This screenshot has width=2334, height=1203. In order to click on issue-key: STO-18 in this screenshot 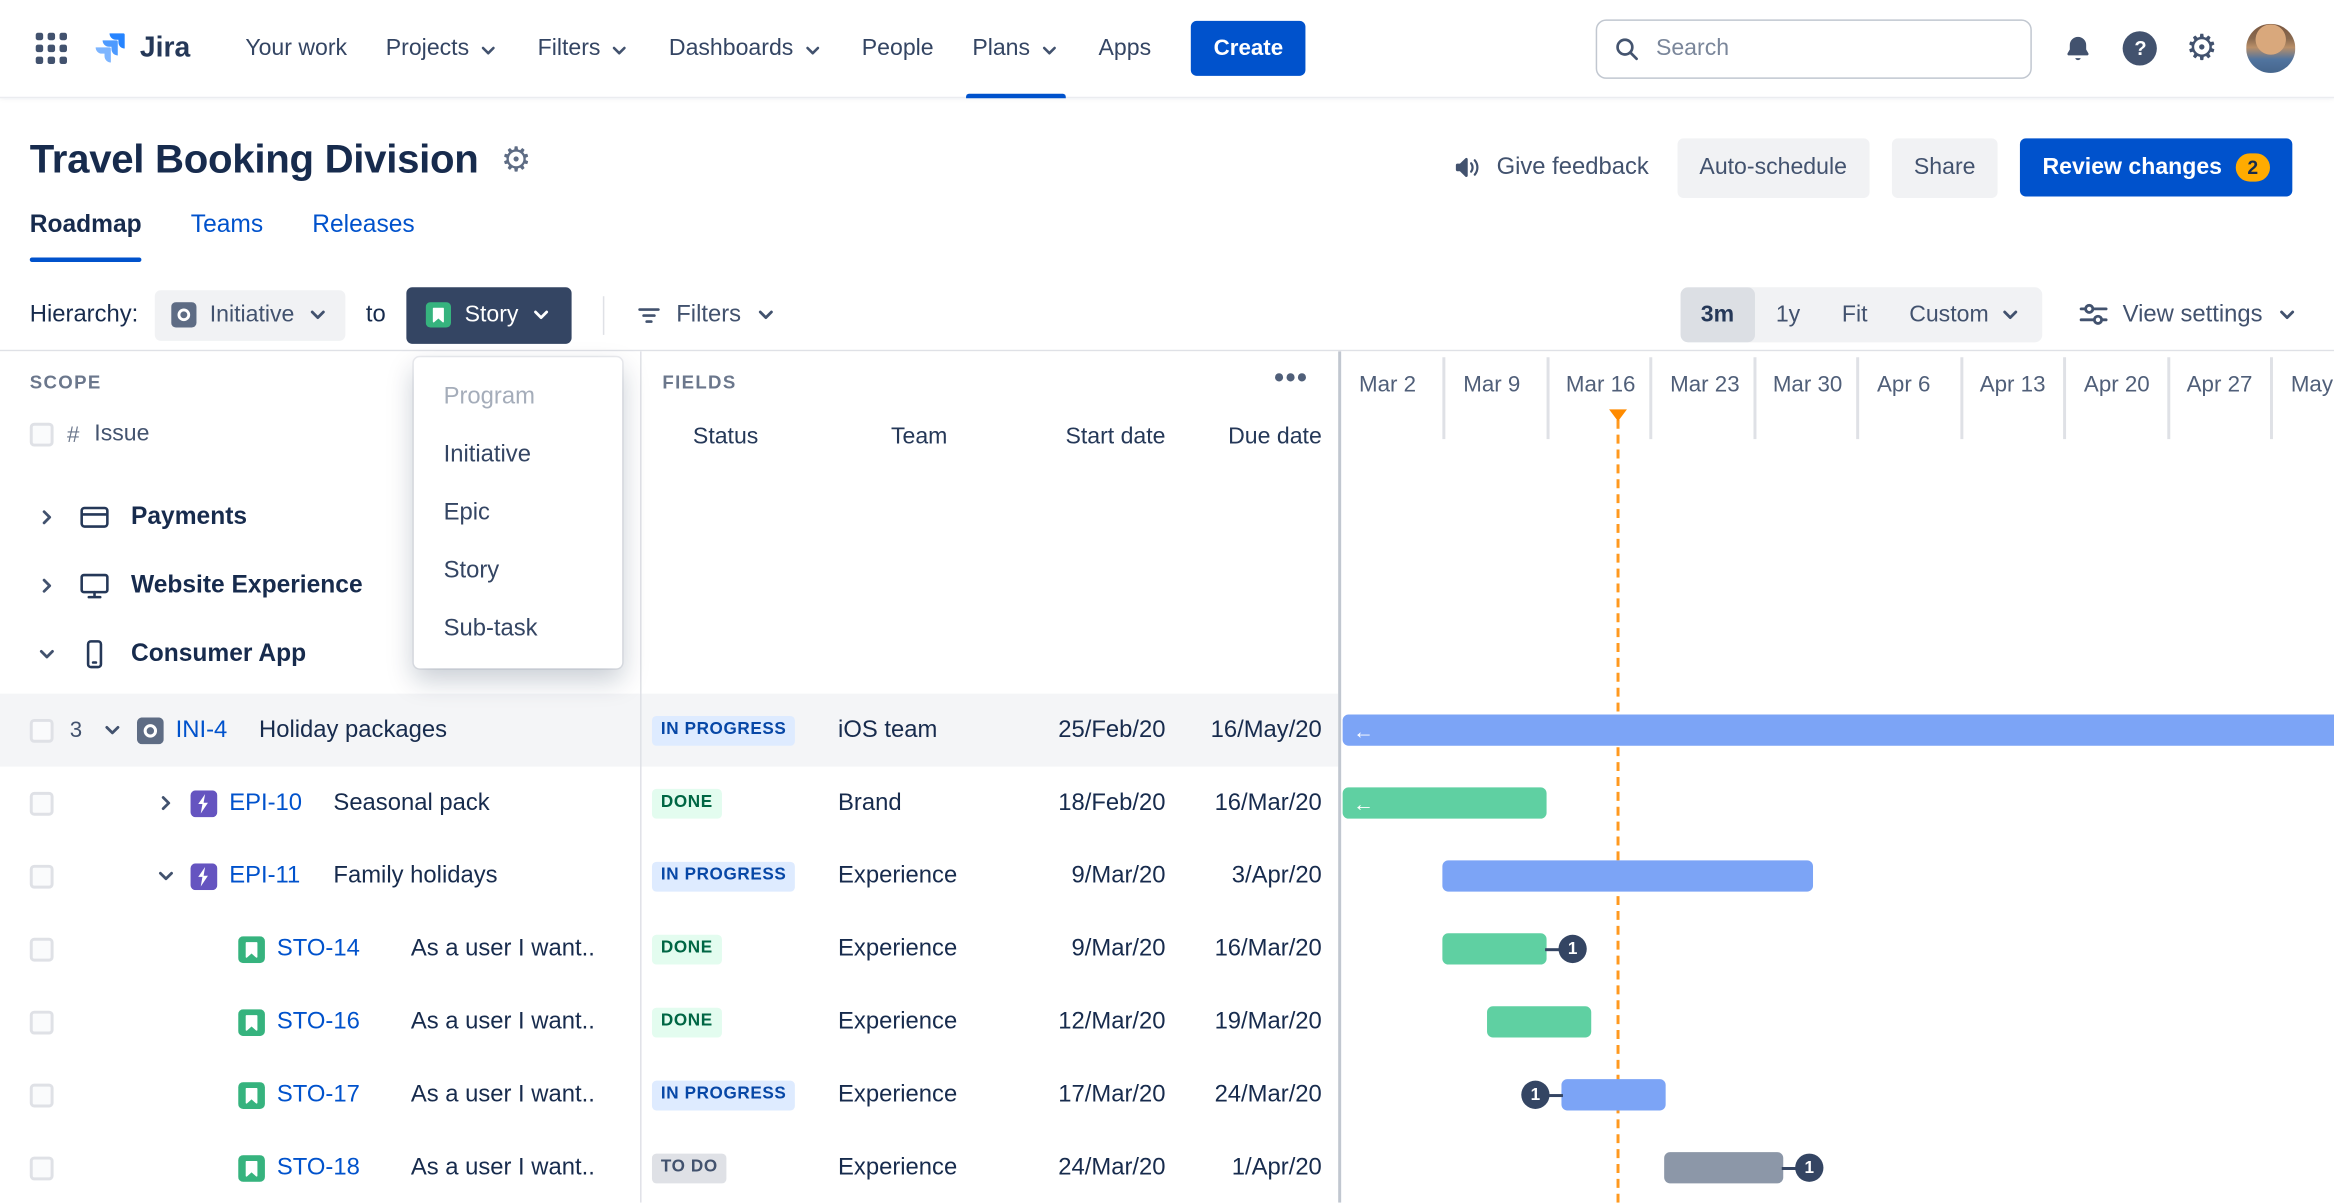, I will do `click(338, 1167)`.